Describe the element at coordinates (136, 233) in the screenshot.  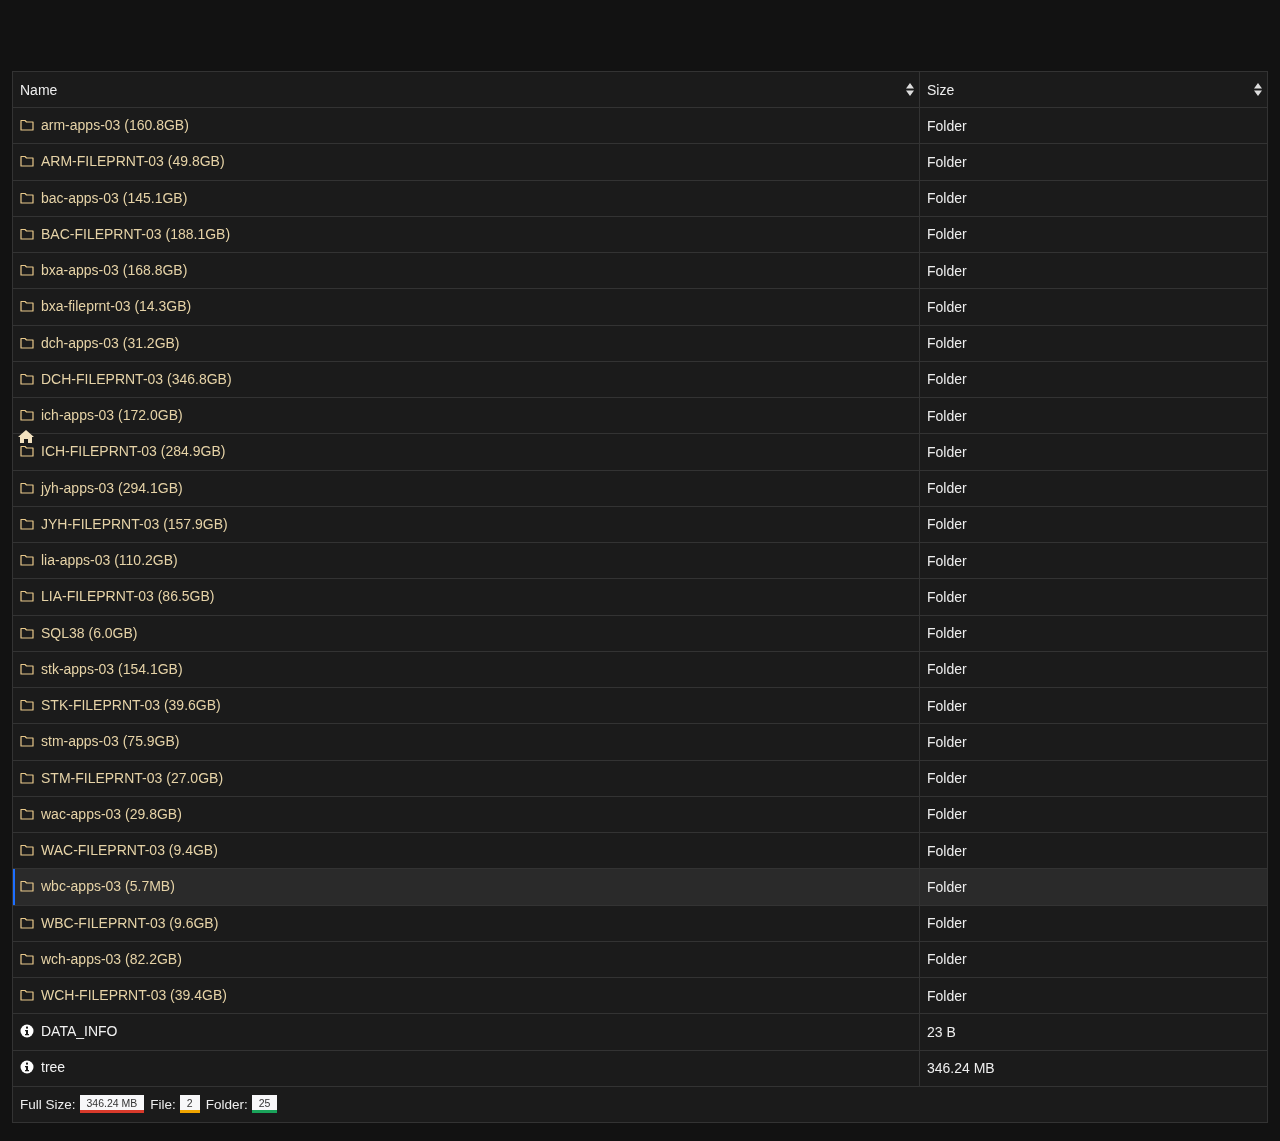
I see `item-name: BAC-FILEPRNT-03 (188.1GB)` at that location.